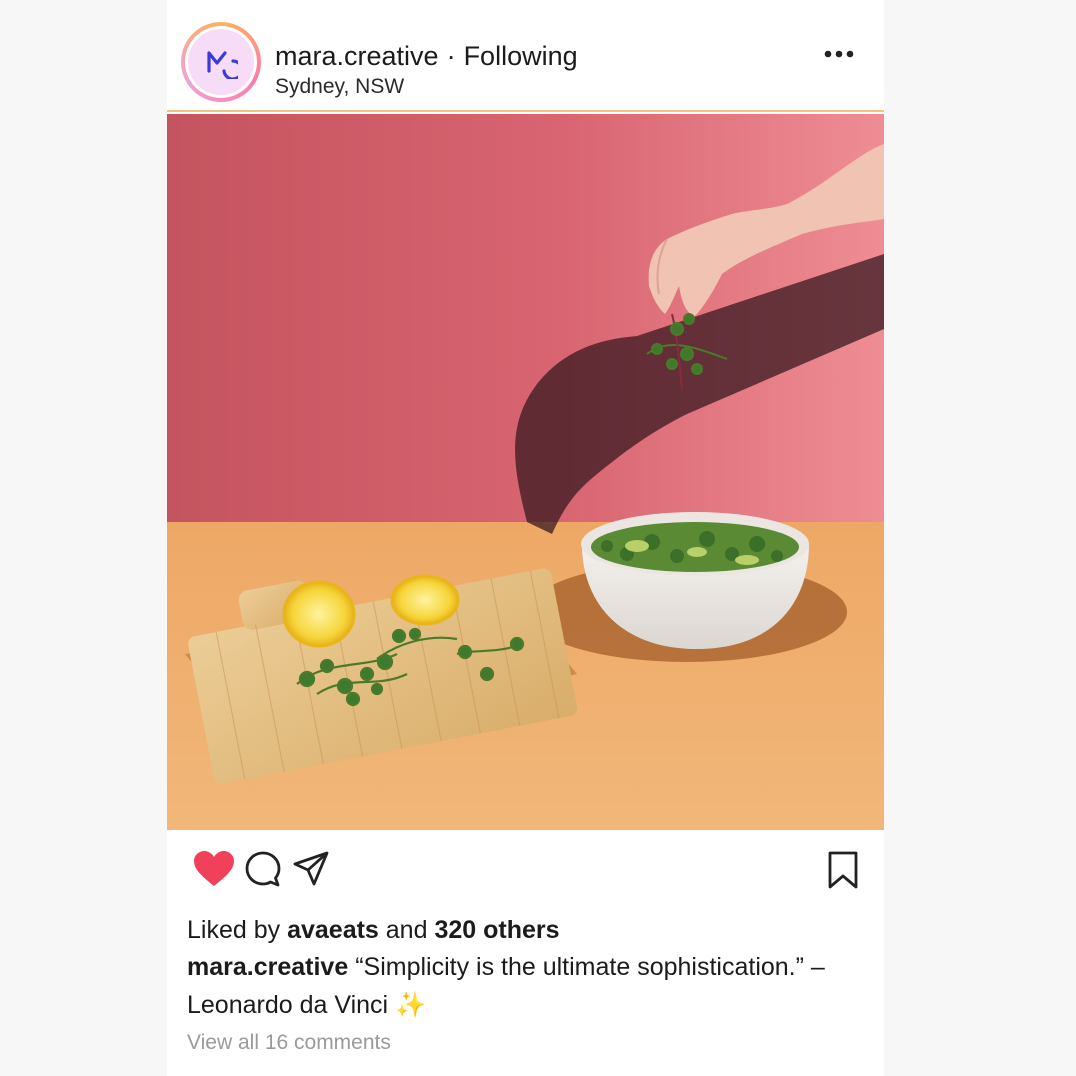  Describe the element at coordinates (311, 868) in the screenshot. I see `send-icon` at that location.